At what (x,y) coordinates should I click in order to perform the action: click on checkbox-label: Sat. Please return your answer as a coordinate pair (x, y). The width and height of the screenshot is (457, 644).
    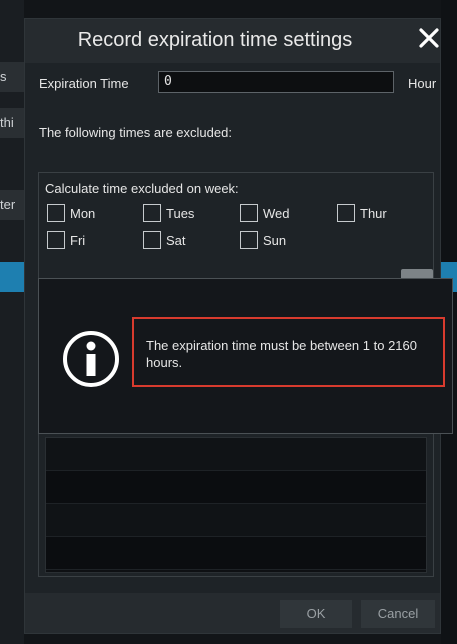
    Looking at the image, I should click on (176, 240).